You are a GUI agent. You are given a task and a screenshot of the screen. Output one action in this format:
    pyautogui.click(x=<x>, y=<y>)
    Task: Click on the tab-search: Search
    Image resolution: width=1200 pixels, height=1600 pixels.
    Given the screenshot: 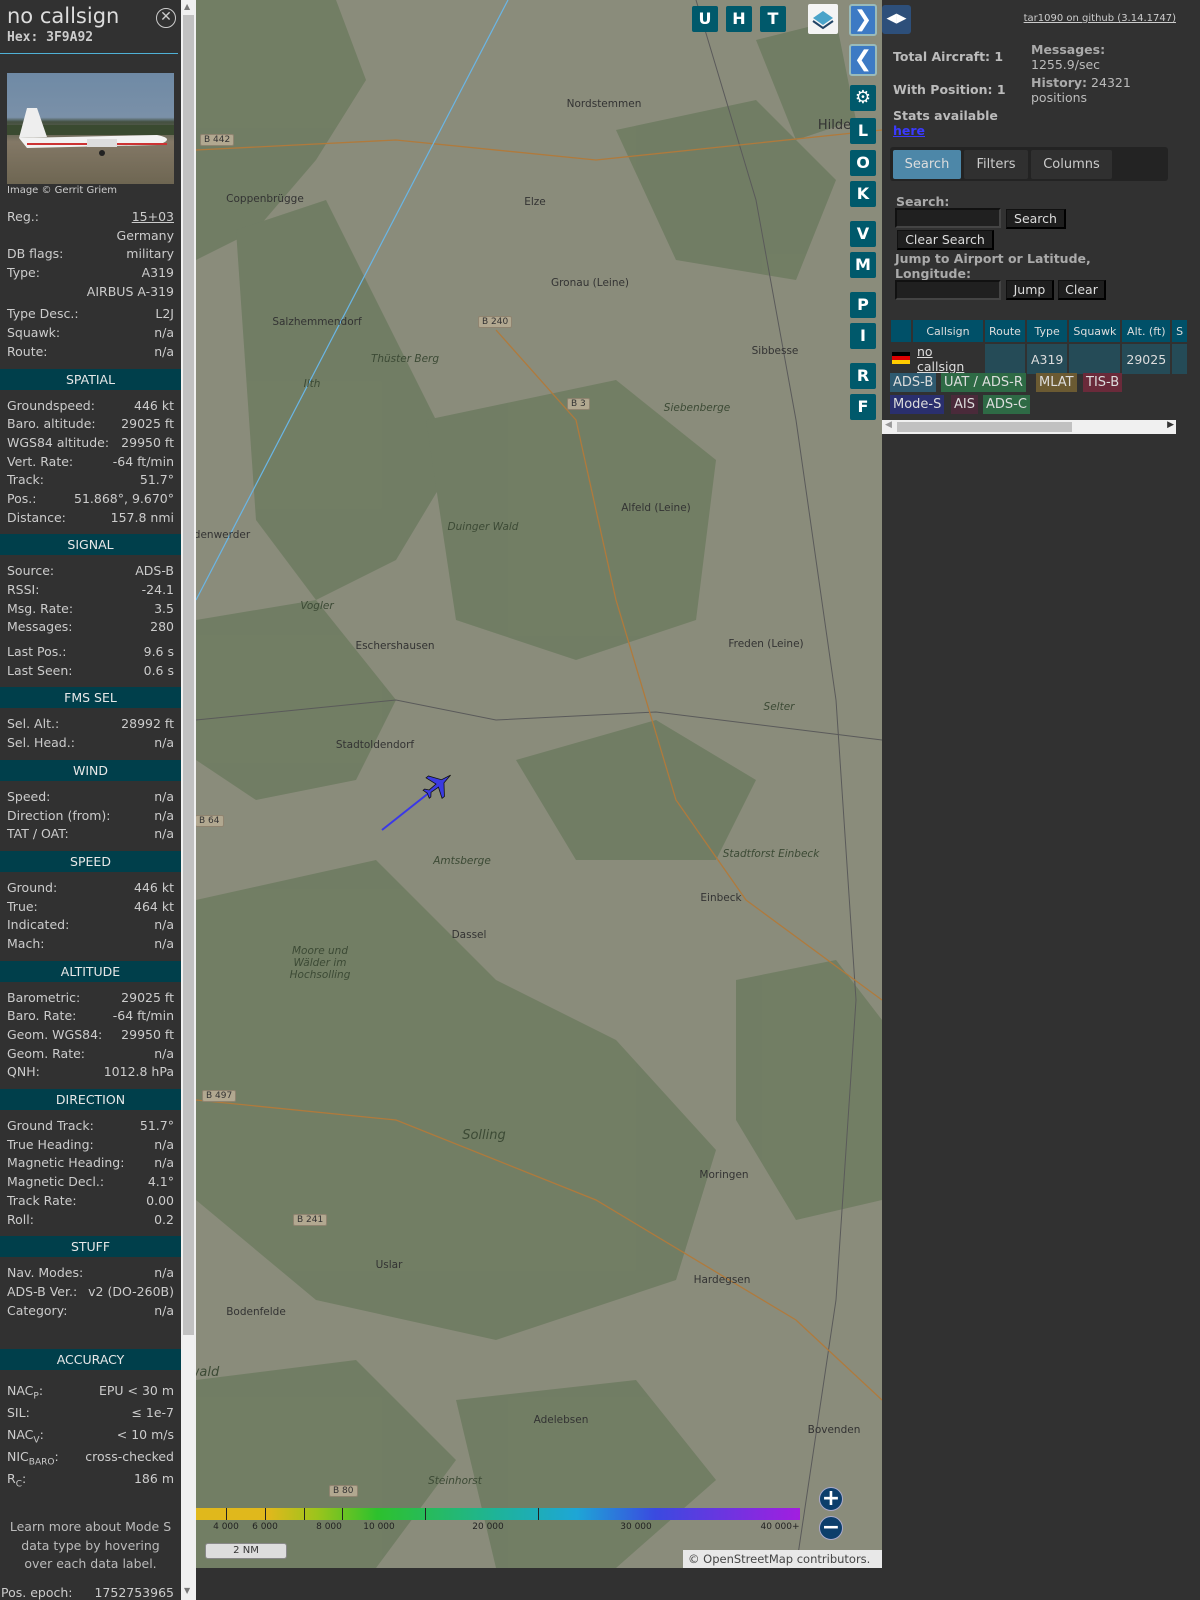 What is the action you would take?
    pyautogui.click(x=927, y=164)
    